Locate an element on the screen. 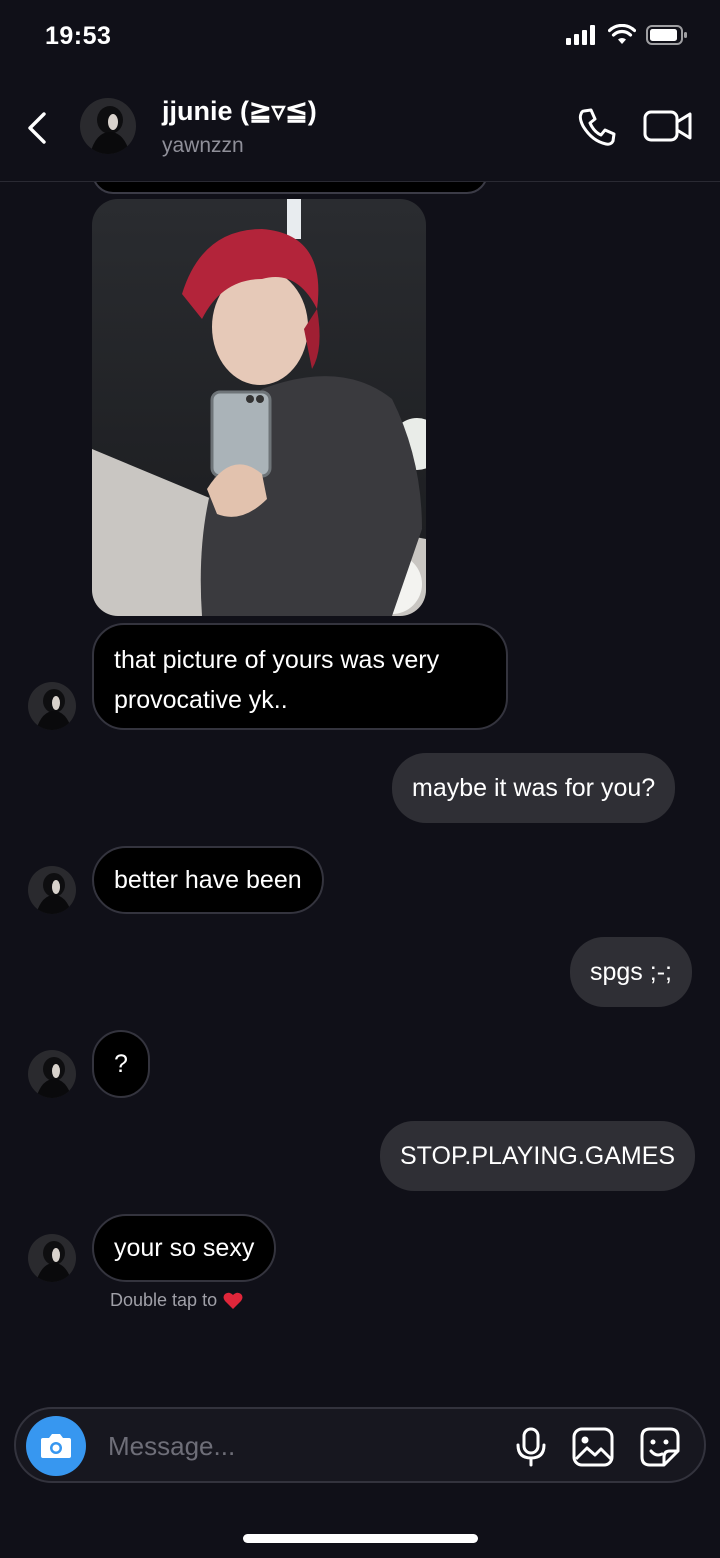  photo-message is located at coordinates (259, 407).